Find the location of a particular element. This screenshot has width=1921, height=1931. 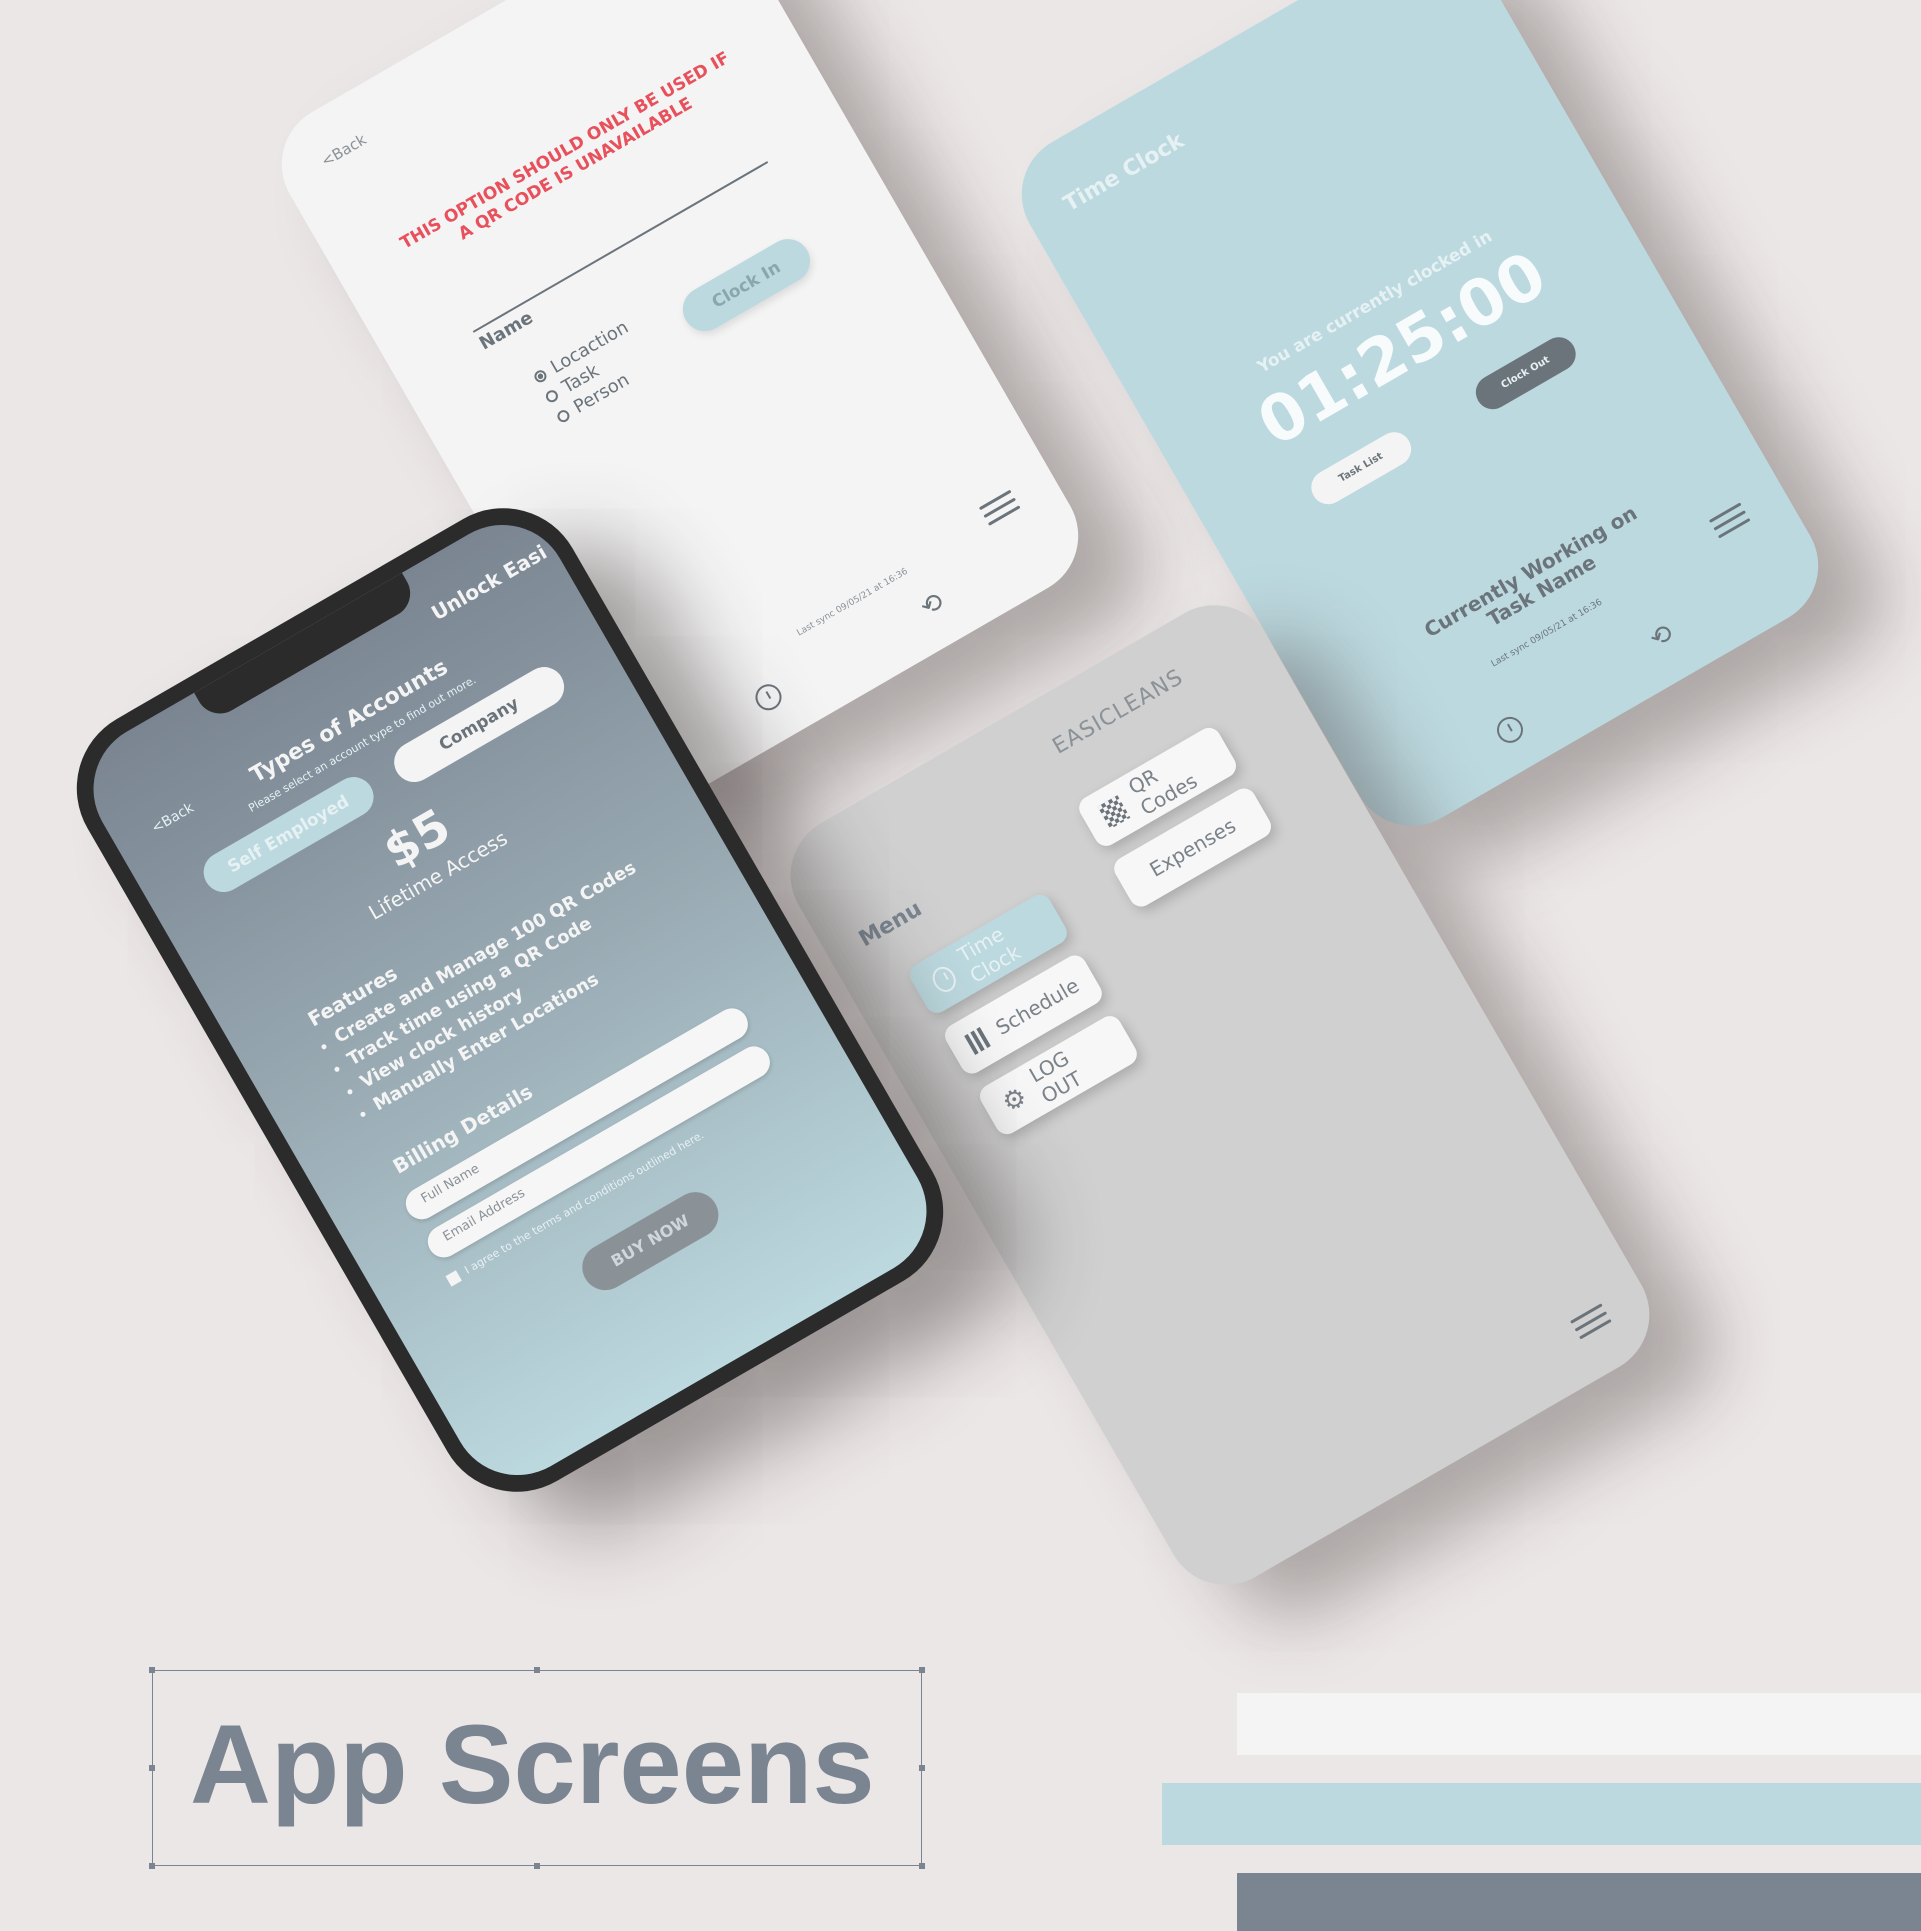

page-title: App Screens is located at coordinates (532, 1764).